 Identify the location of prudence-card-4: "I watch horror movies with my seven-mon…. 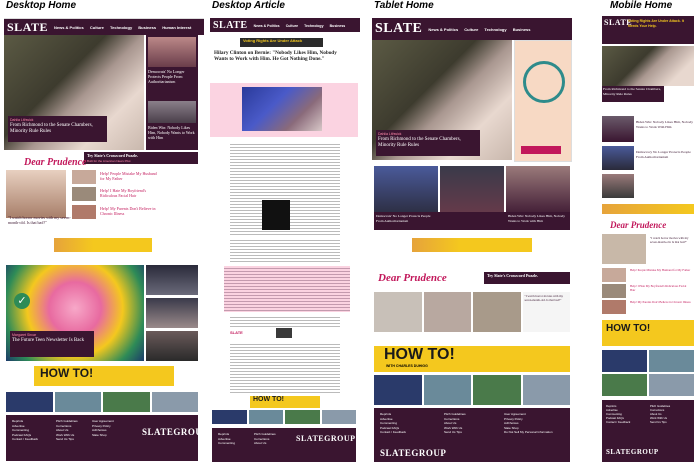
(546, 312).